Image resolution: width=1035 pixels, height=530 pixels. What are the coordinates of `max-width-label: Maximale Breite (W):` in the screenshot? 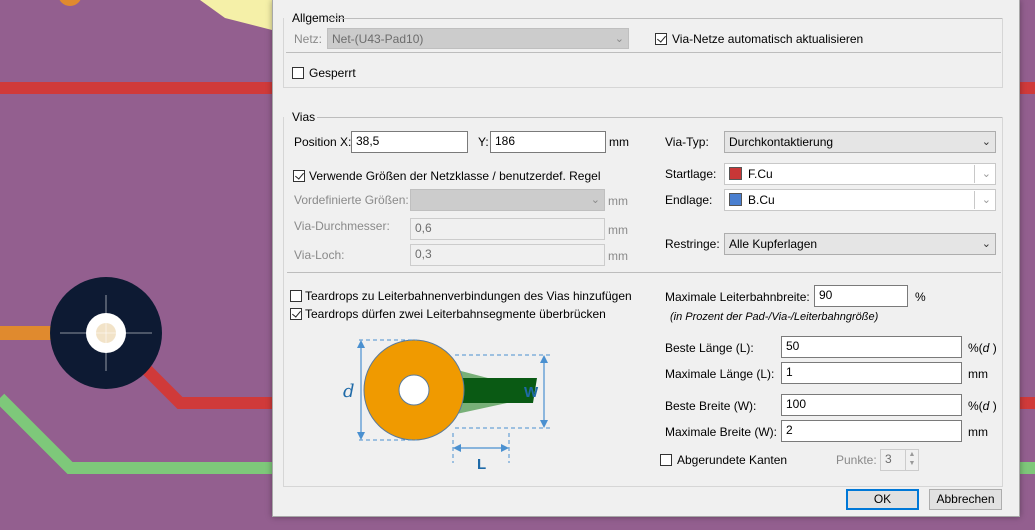 It's located at (721, 432).